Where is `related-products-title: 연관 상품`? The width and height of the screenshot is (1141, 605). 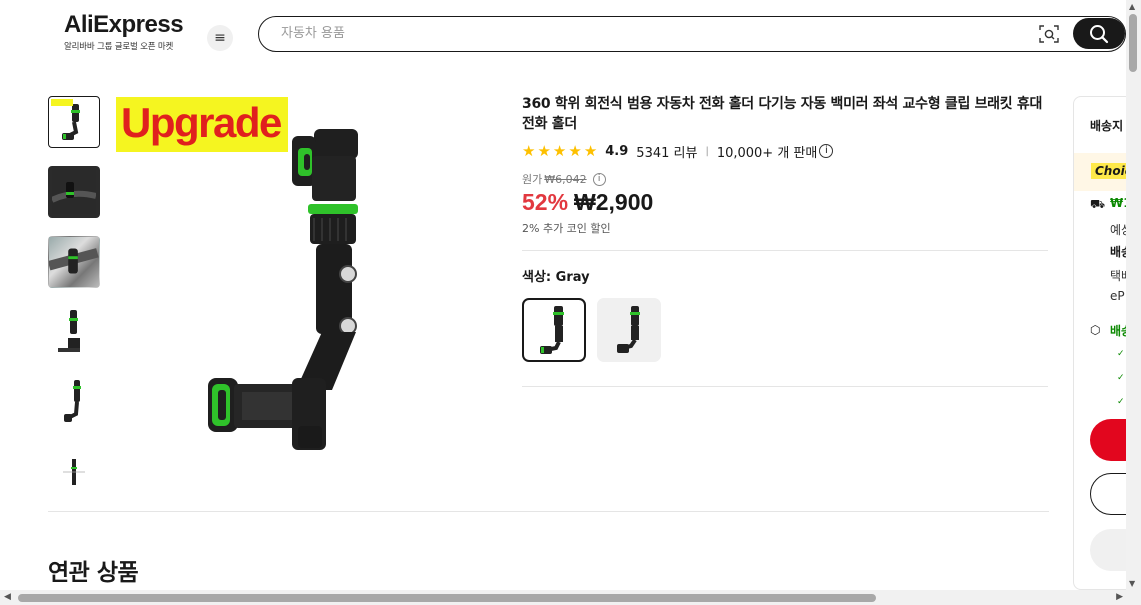
related-products-title: 연관 상품 is located at coordinates (93, 573).